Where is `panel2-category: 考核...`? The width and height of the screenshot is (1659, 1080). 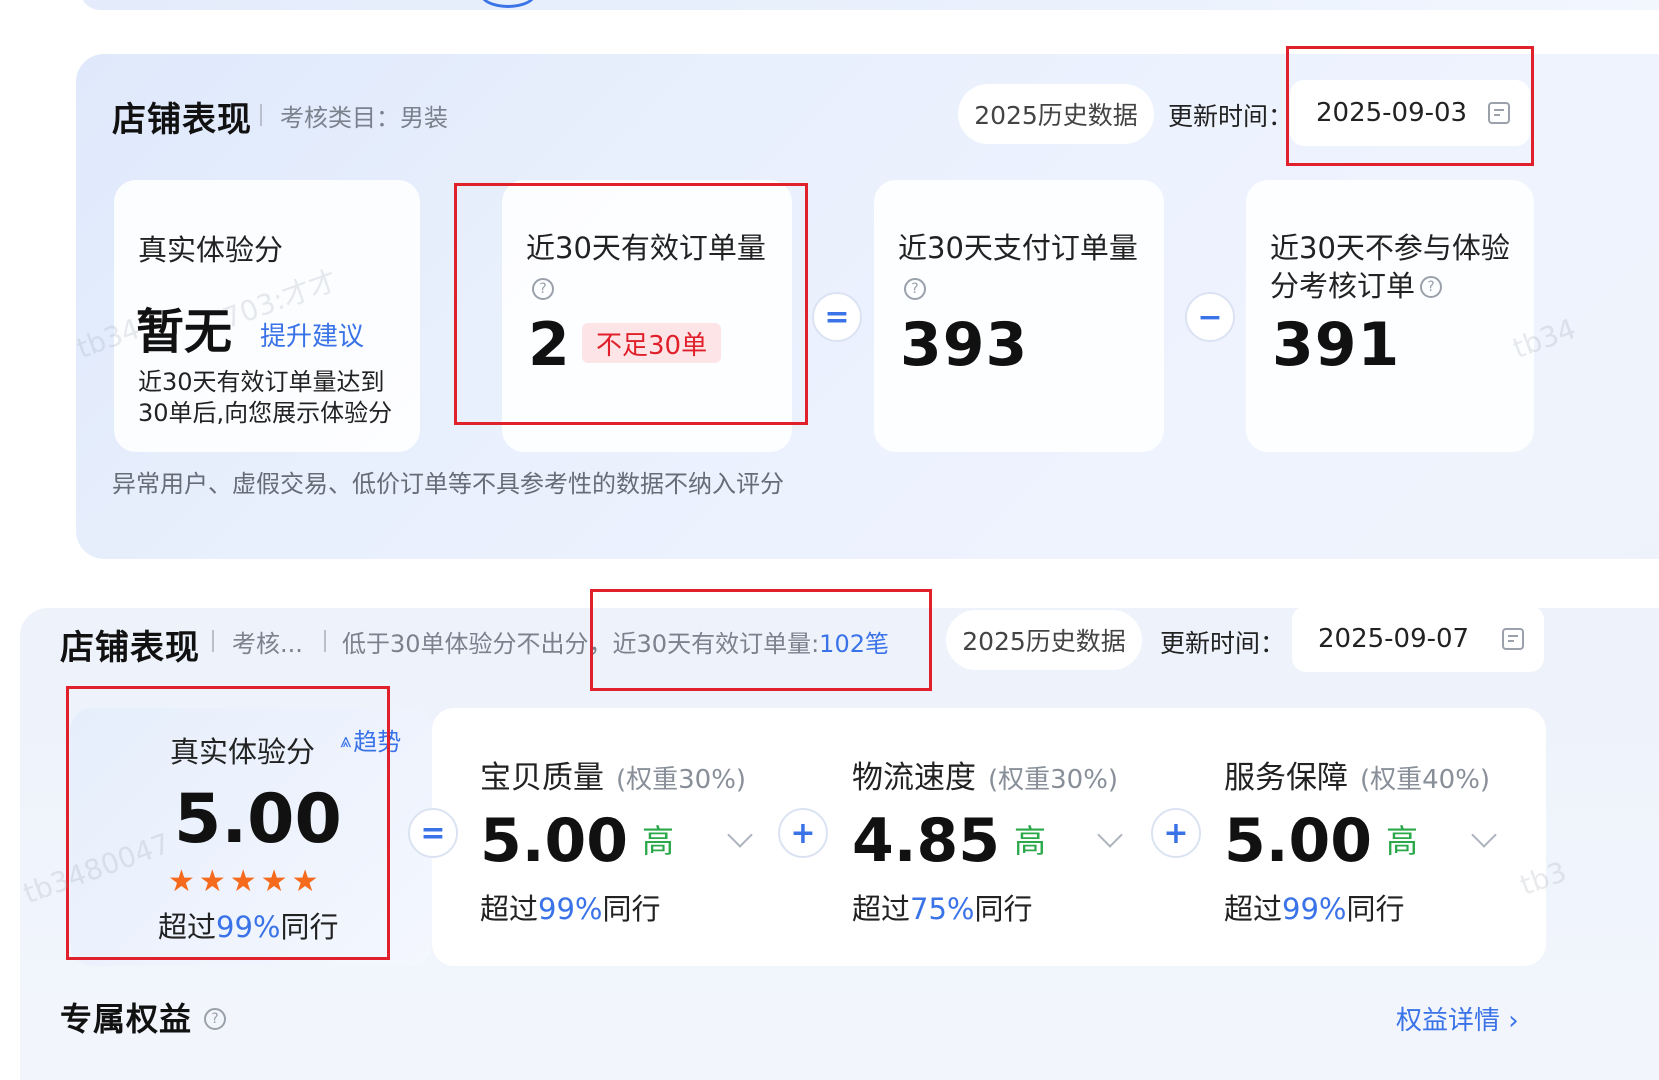 panel2-category: 考核... is located at coordinates (267, 644).